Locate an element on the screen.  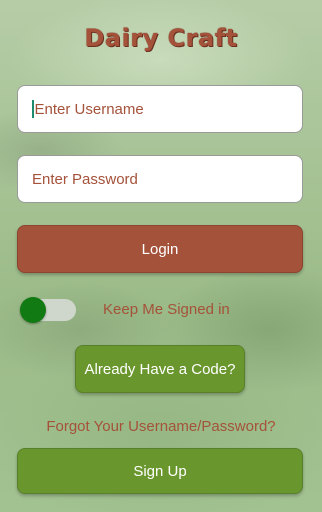
already-have-code-button: Already Have a Code? is located at coordinates (160, 369).